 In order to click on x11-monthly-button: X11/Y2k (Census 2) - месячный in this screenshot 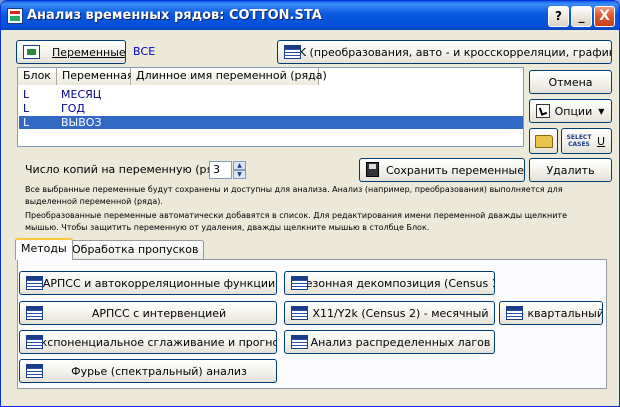, I will do `click(389, 313)`.